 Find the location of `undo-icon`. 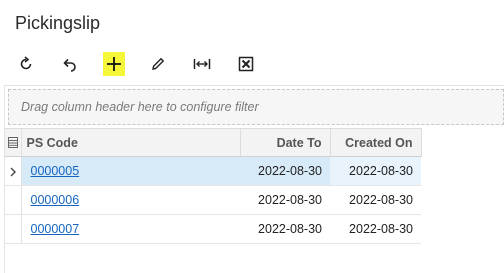

undo-icon is located at coordinates (70, 64).